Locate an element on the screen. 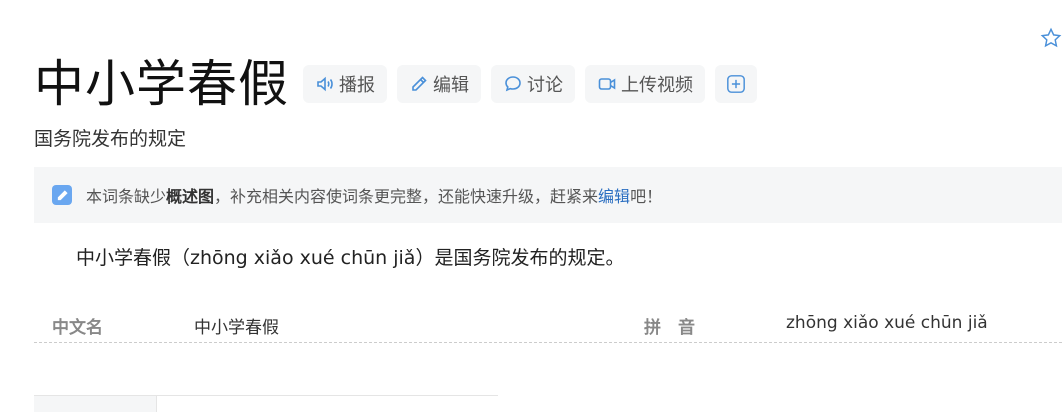 Image resolution: width=1062 pixels, height=412 pixels. discuss-button: 讨论 is located at coordinates (533, 84).